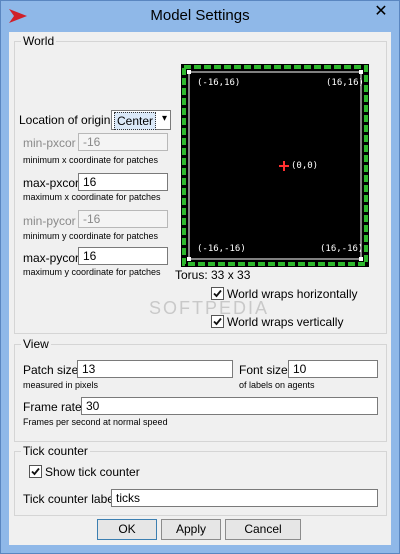  What do you see at coordinates (127, 529) in the screenshot?
I see `ok-button: OK` at bounding box center [127, 529].